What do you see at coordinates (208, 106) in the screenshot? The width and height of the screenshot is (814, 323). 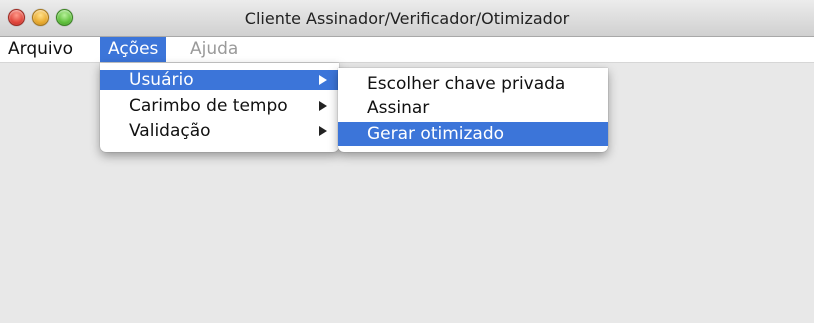 I see `menu-item-label: Carimbo de tempo` at bounding box center [208, 106].